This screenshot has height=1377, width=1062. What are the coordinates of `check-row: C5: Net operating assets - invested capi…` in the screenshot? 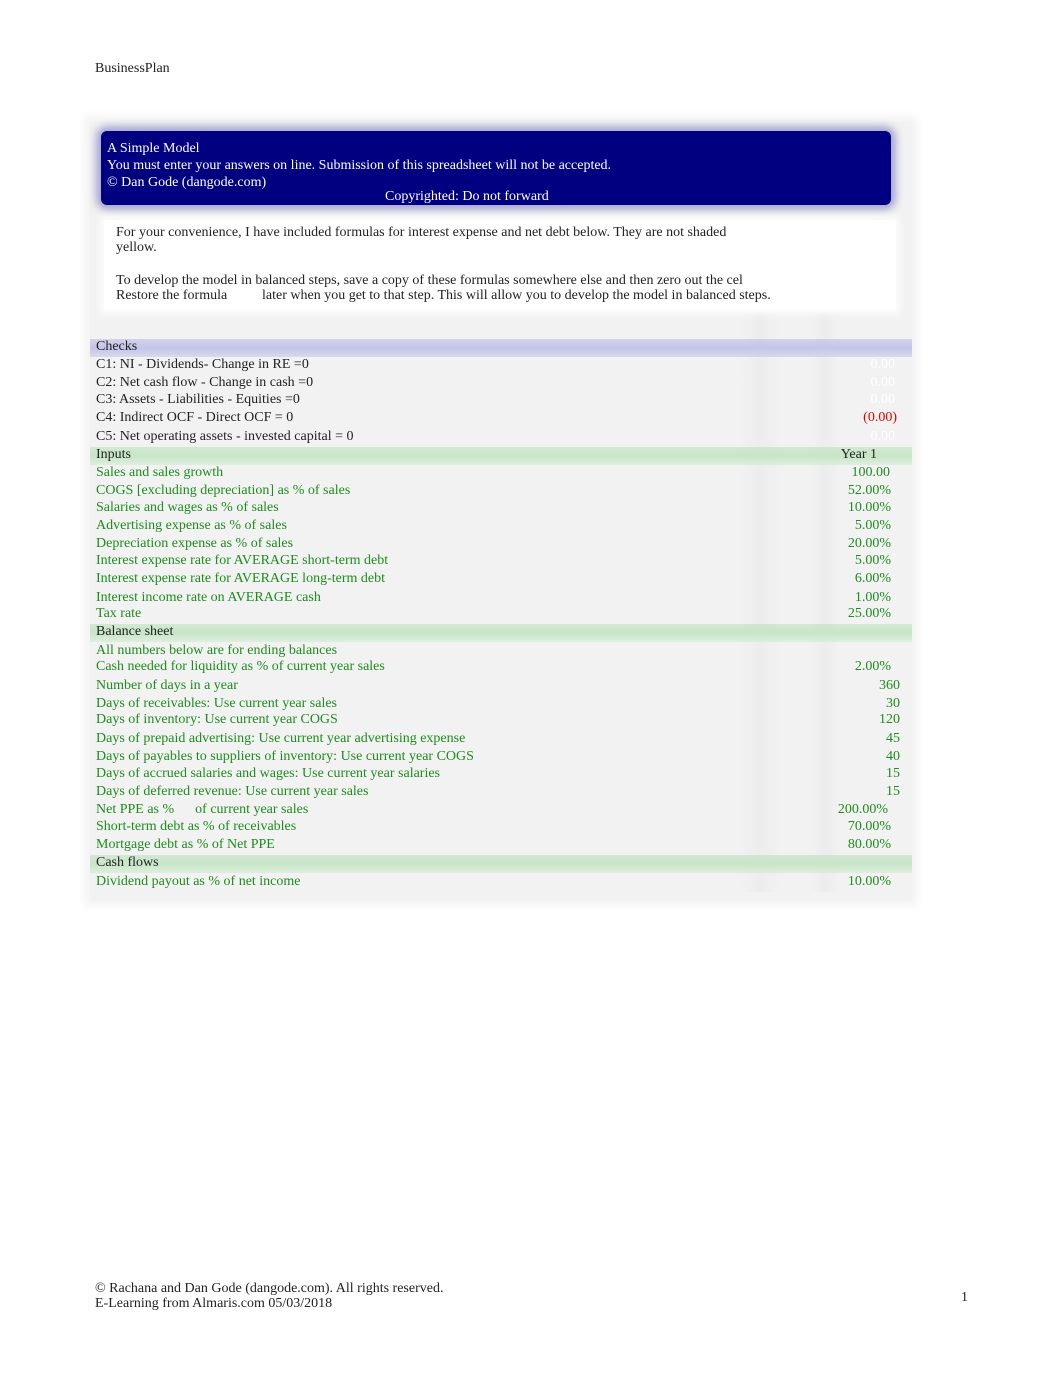 It's located at (501, 438).